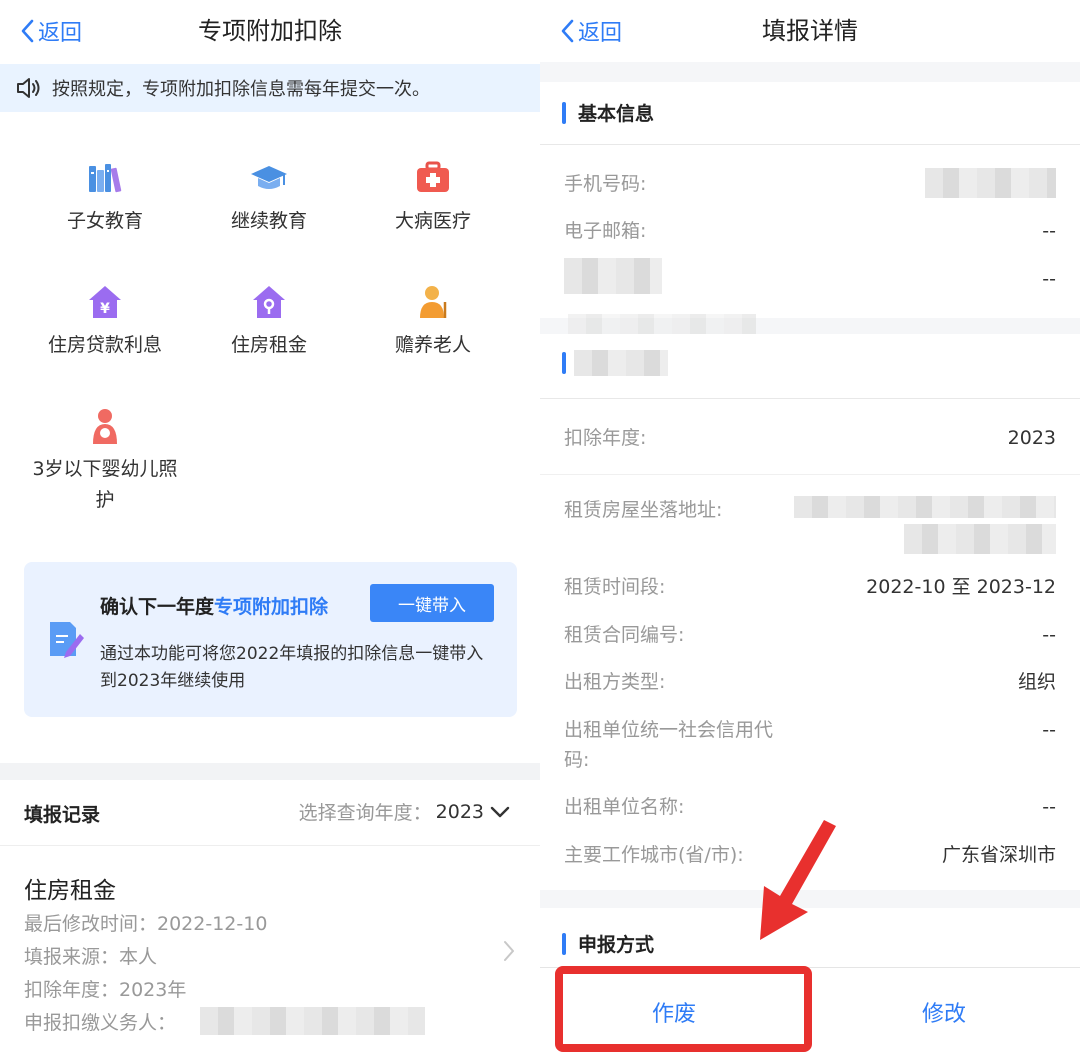  What do you see at coordinates (100, 1023) in the screenshot?
I see `record-withholder-label: 申报扣缴义务人：` at bounding box center [100, 1023].